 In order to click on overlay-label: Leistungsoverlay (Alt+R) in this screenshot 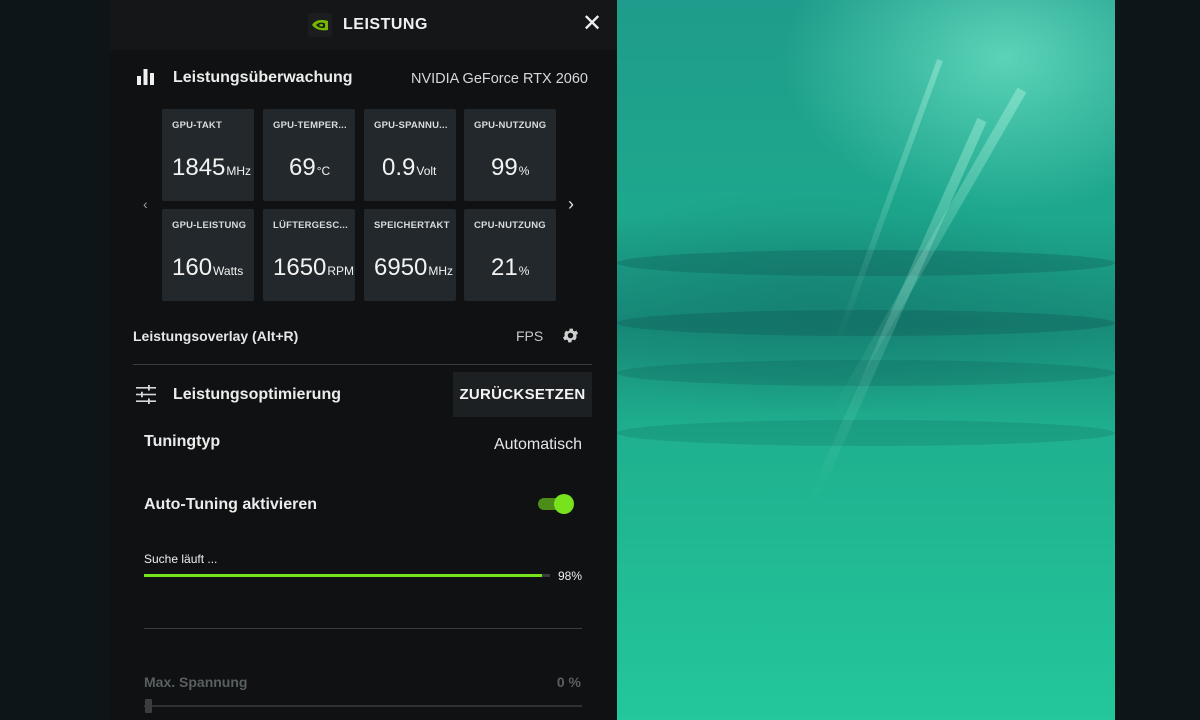, I will do `click(216, 336)`.